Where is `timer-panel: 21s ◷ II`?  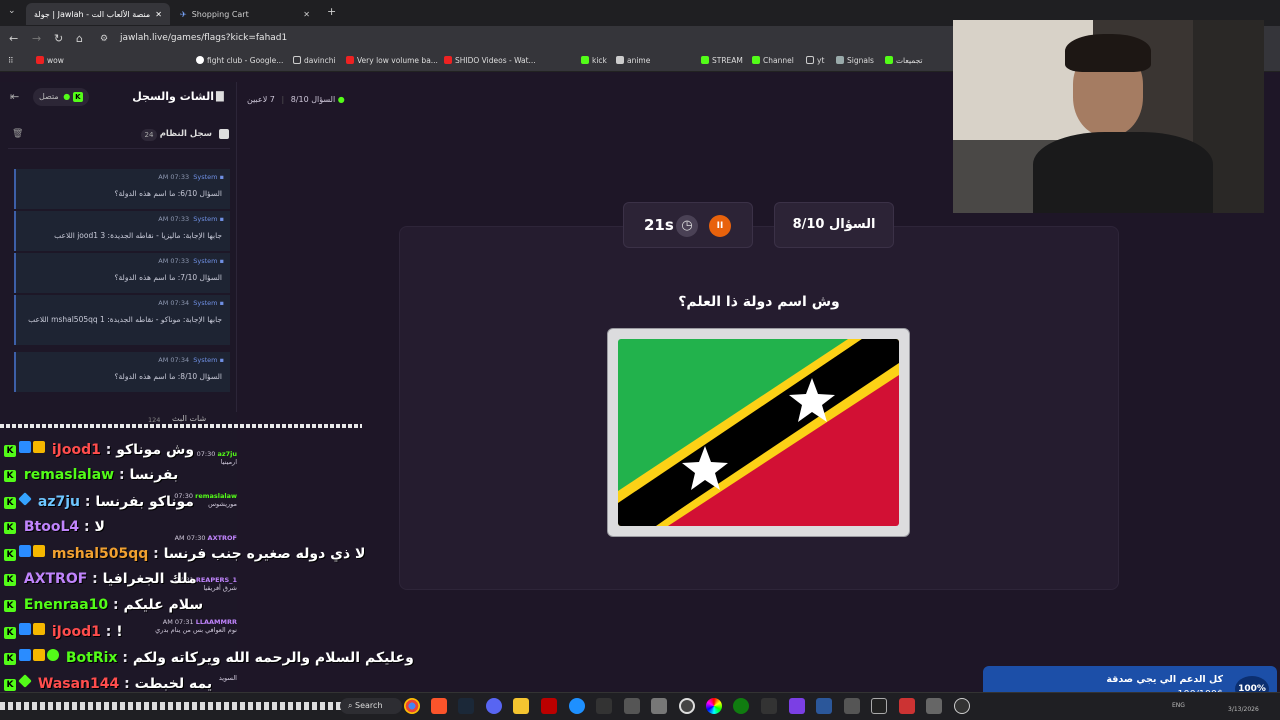
timer-panel: 21s ◷ II is located at coordinates (688, 225).